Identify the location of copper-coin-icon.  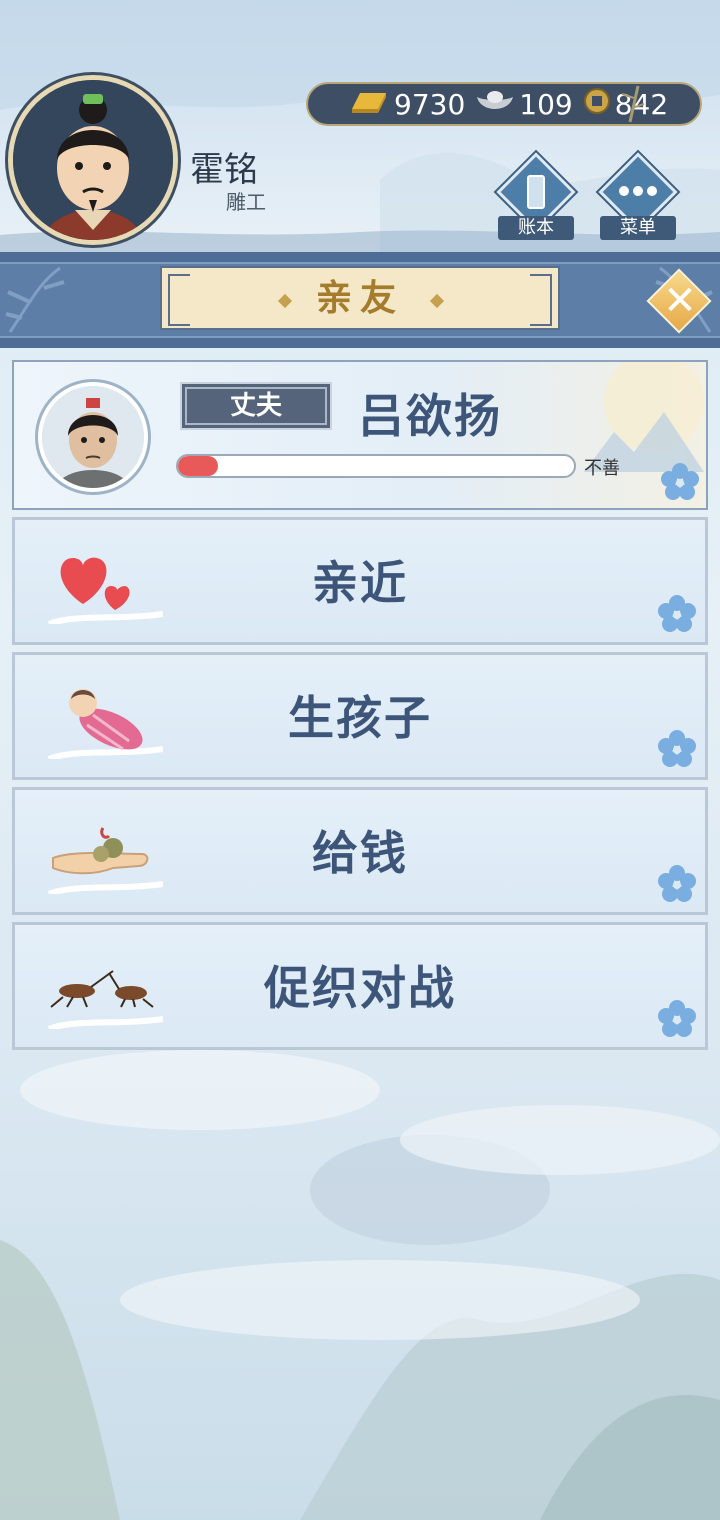
(597, 104).